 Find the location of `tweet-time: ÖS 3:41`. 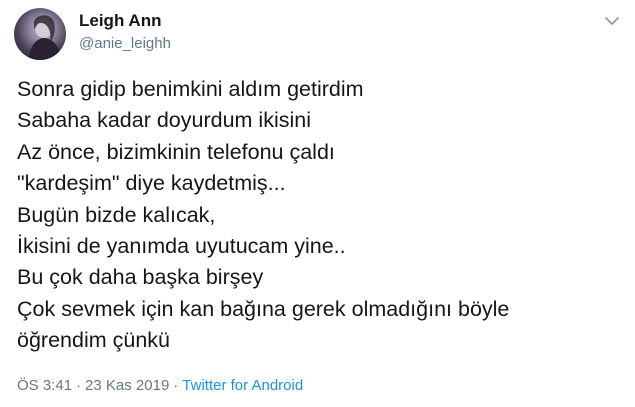

tweet-time: ÖS 3:41 is located at coordinates (44, 385).